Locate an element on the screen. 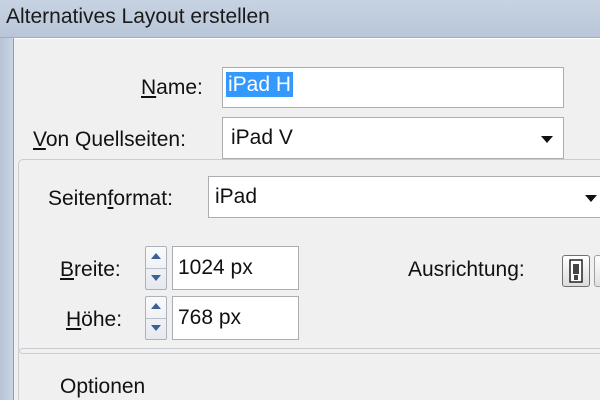 The image size is (600, 400). width-label: Breite: is located at coordinates (90, 269).